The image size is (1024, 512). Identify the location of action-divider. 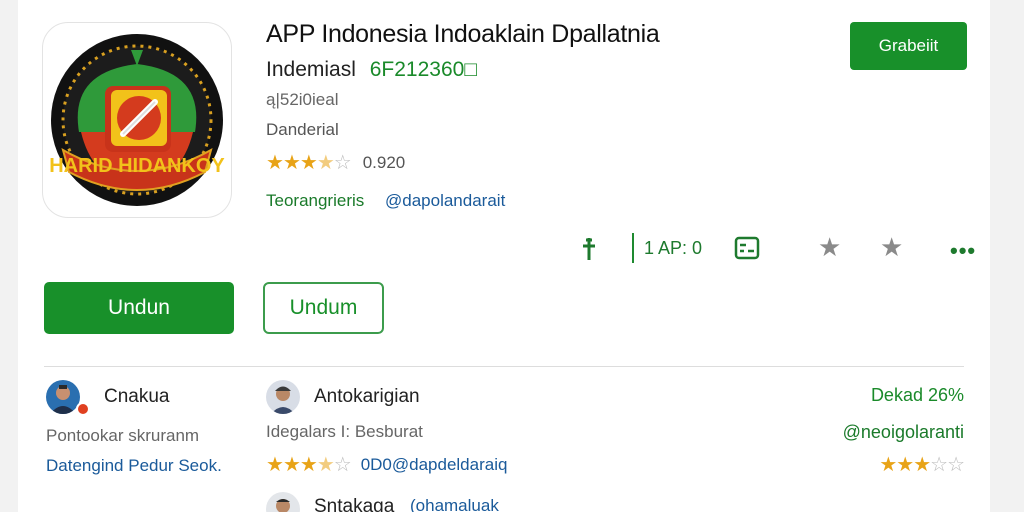
(633, 248).